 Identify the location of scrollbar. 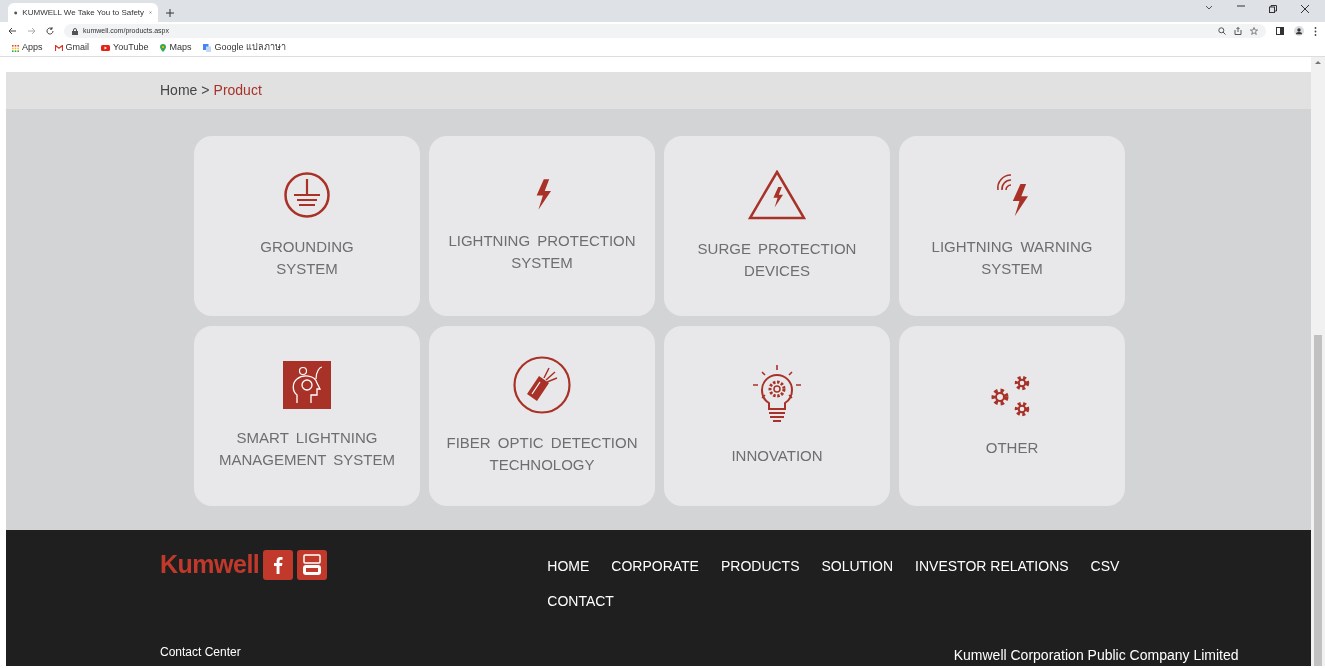
(1318, 361).